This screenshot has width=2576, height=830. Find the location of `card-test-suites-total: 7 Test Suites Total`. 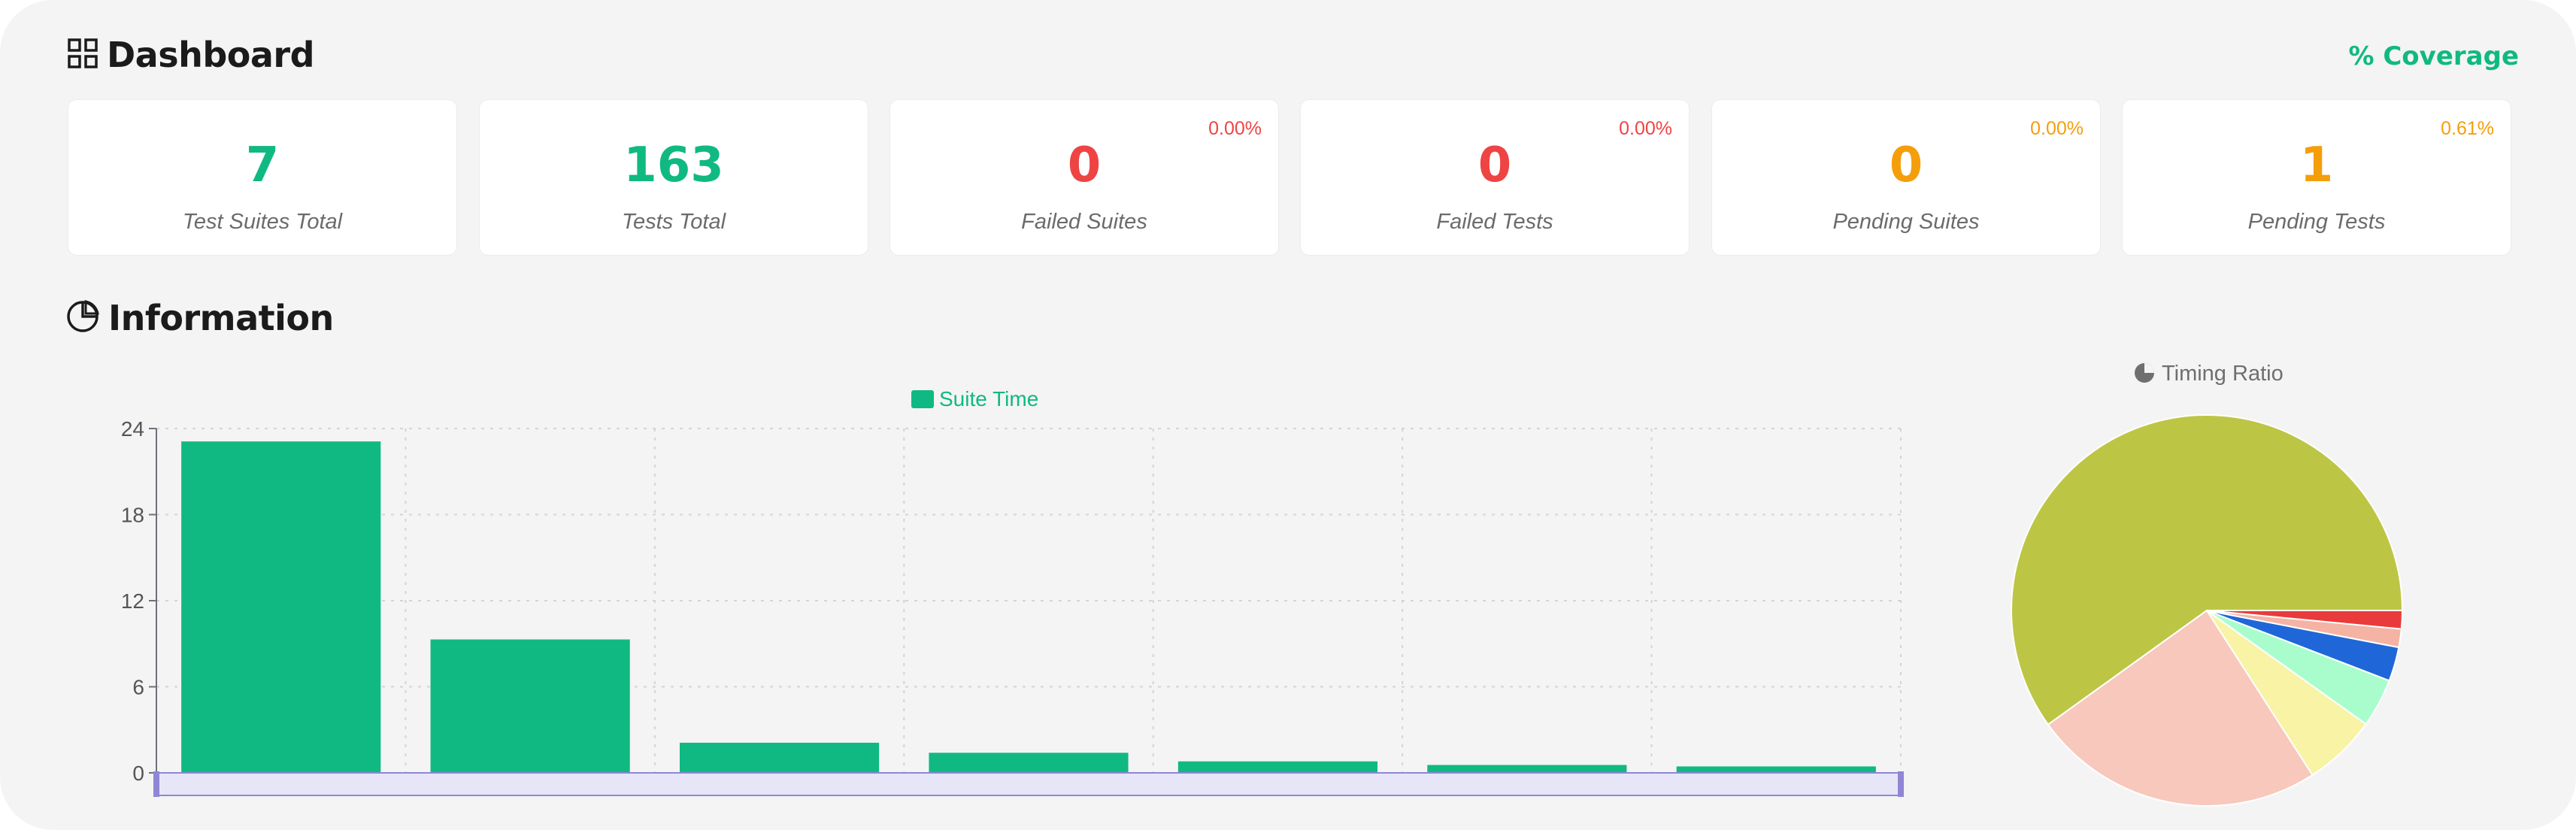

card-test-suites-total: 7 Test Suites Total is located at coordinates (262, 177).